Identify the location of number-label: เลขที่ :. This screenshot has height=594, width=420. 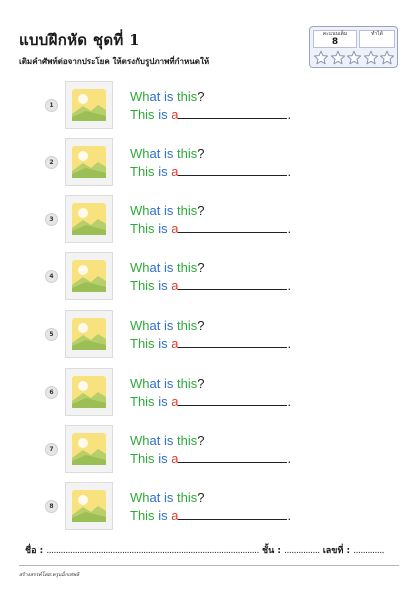
(336, 551).